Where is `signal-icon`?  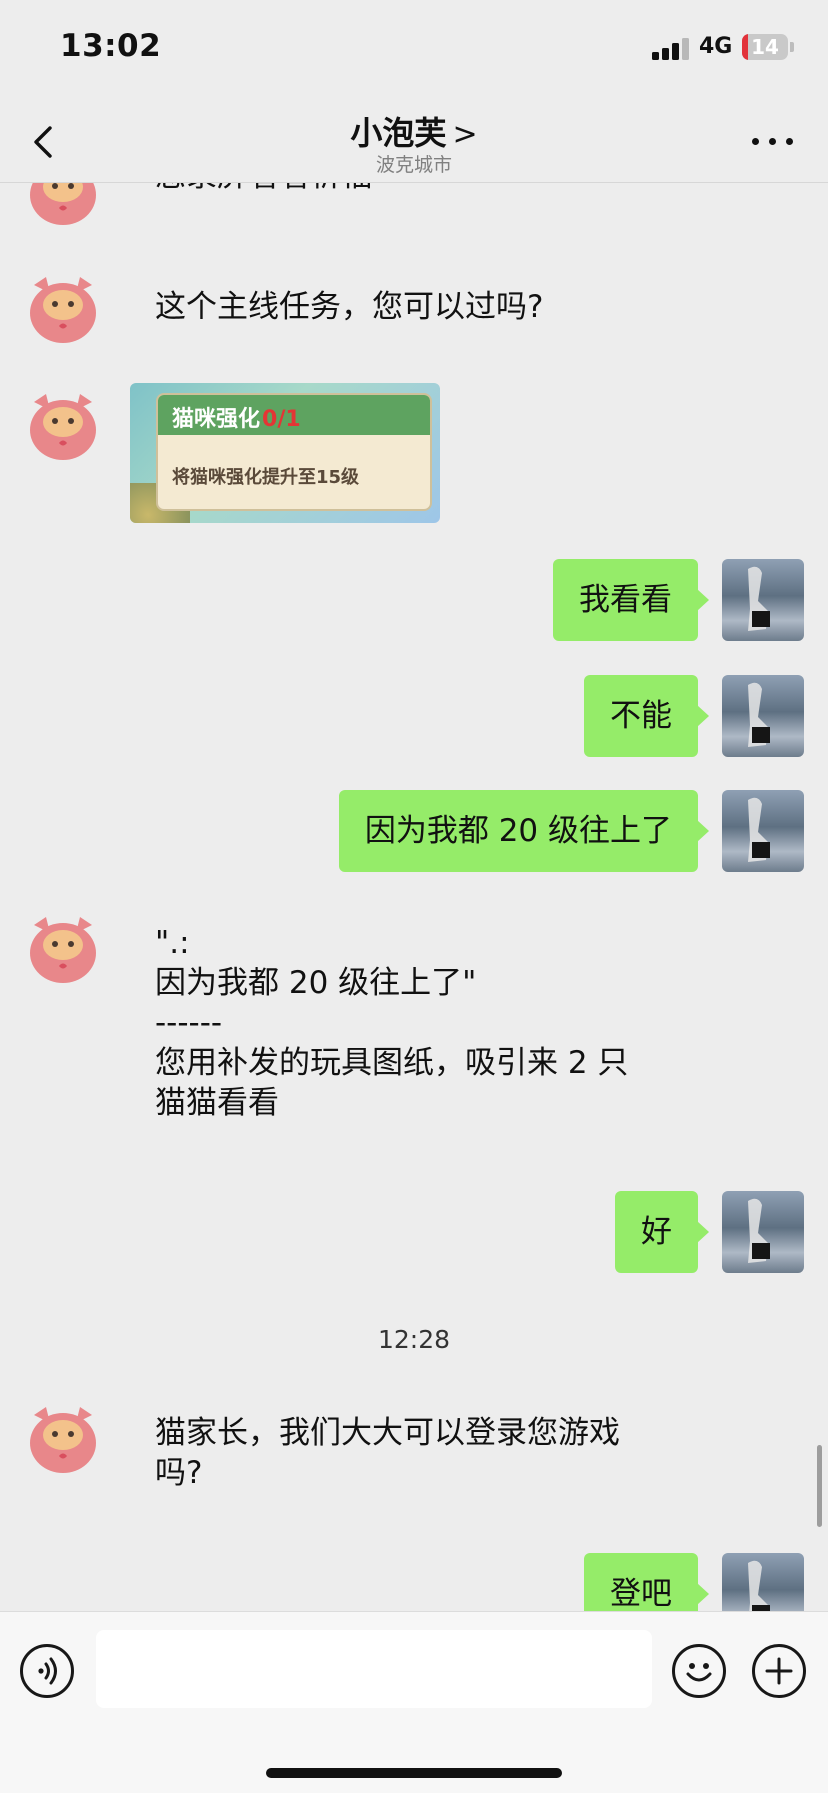 signal-icon is located at coordinates (672, 49).